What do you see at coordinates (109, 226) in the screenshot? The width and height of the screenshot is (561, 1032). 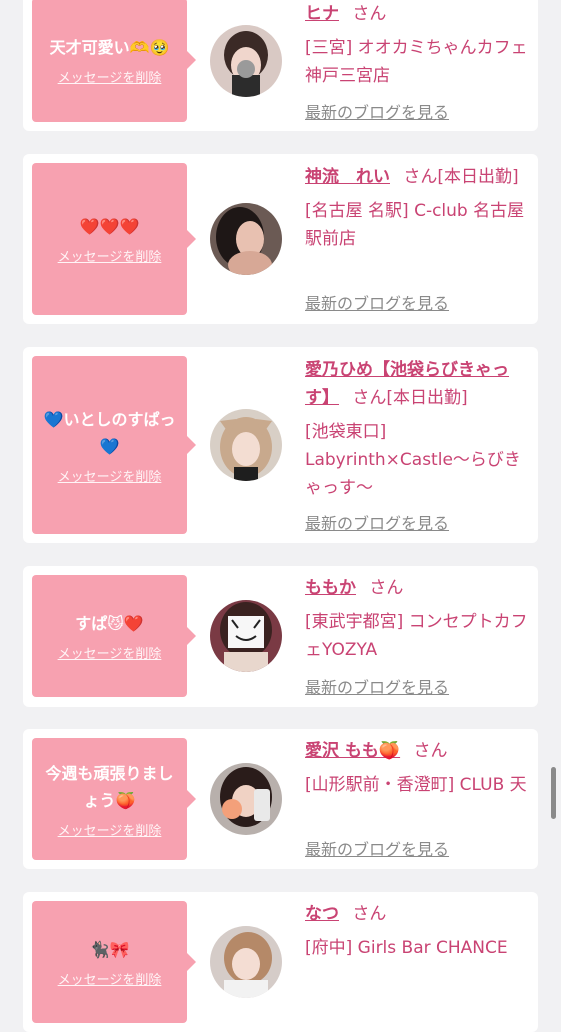 I see `message-text: ❤️❤️❤️` at bounding box center [109, 226].